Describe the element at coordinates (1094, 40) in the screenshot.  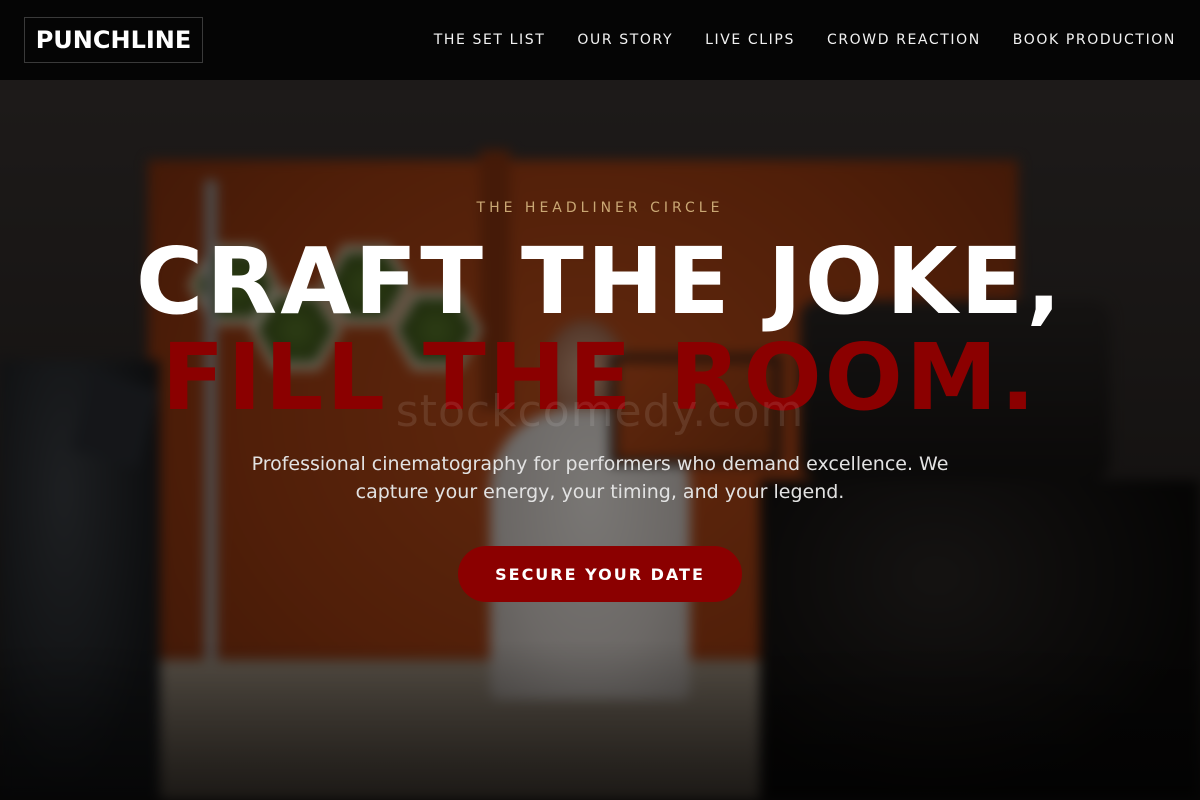
I see `nav-item-book-production: BOOK PRODUCTION` at that location.